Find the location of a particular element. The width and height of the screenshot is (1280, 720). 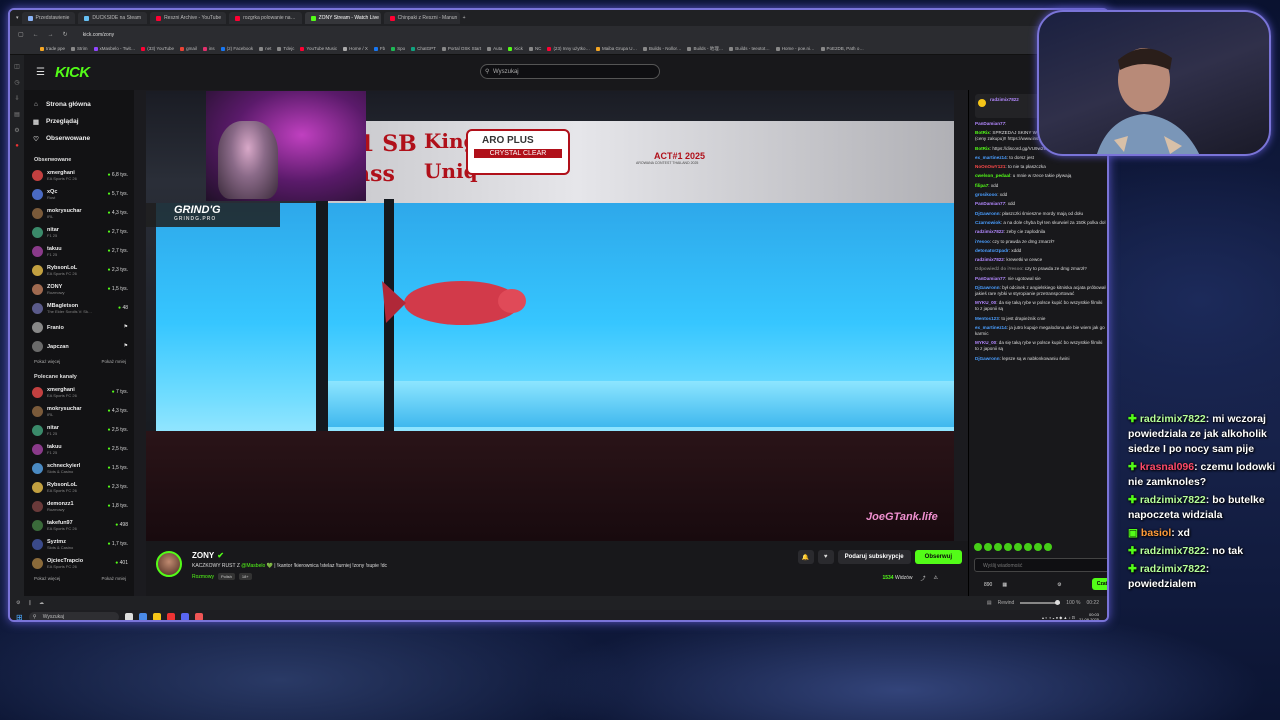

new-tab-button: + is located at coordinates (464, 18).